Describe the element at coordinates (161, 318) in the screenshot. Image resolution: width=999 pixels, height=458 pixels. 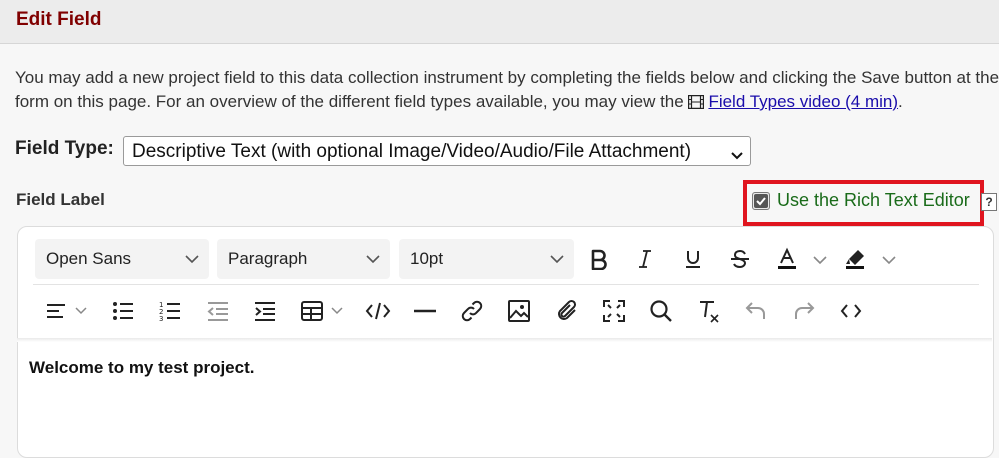
I see `svg-text: 3` at that location.